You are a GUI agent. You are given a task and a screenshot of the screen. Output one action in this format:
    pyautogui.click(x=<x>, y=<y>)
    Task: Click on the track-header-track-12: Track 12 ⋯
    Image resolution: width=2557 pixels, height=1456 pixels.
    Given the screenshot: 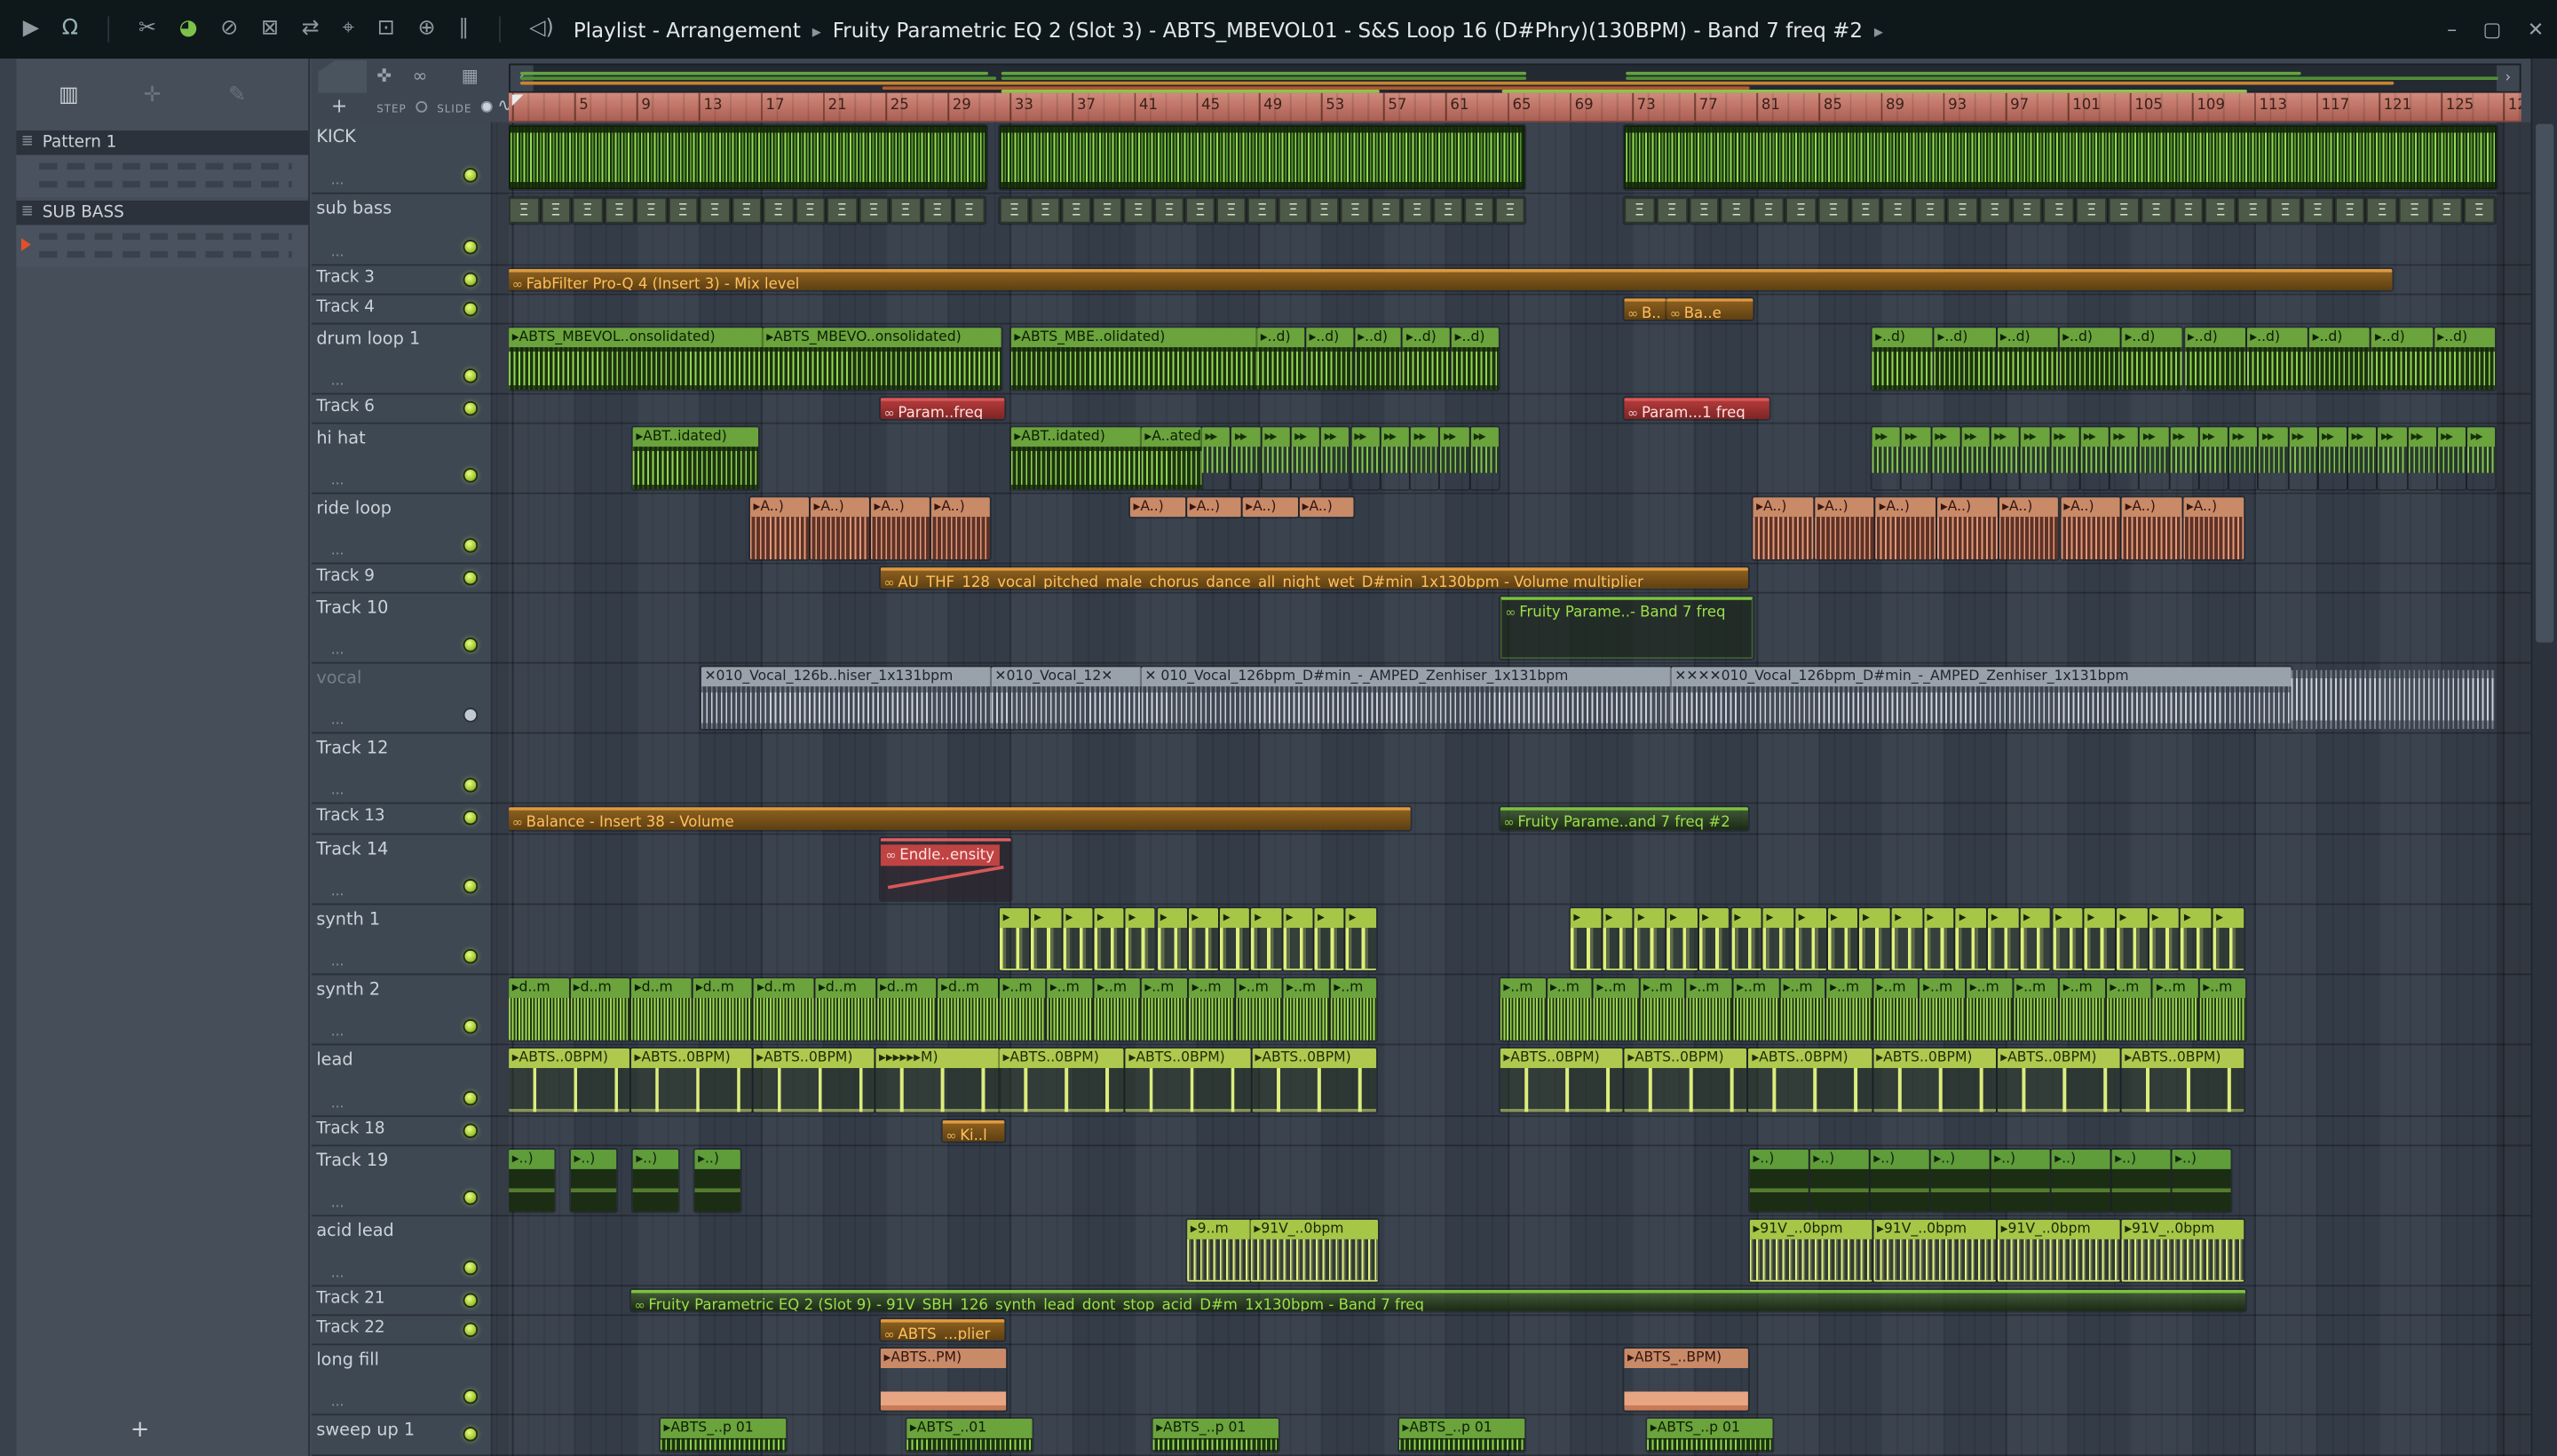 What is the action you would take?
    pyautogui.click(x=402, y=769)
    